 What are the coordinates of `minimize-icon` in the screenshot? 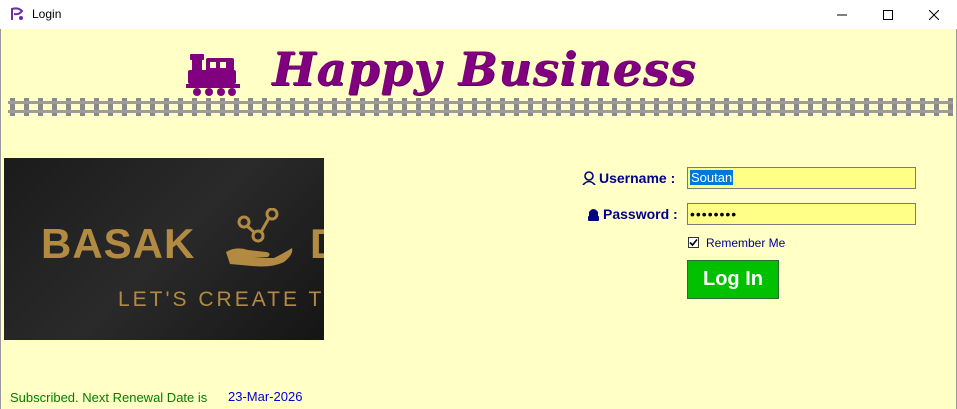 It's located at (842, 14).